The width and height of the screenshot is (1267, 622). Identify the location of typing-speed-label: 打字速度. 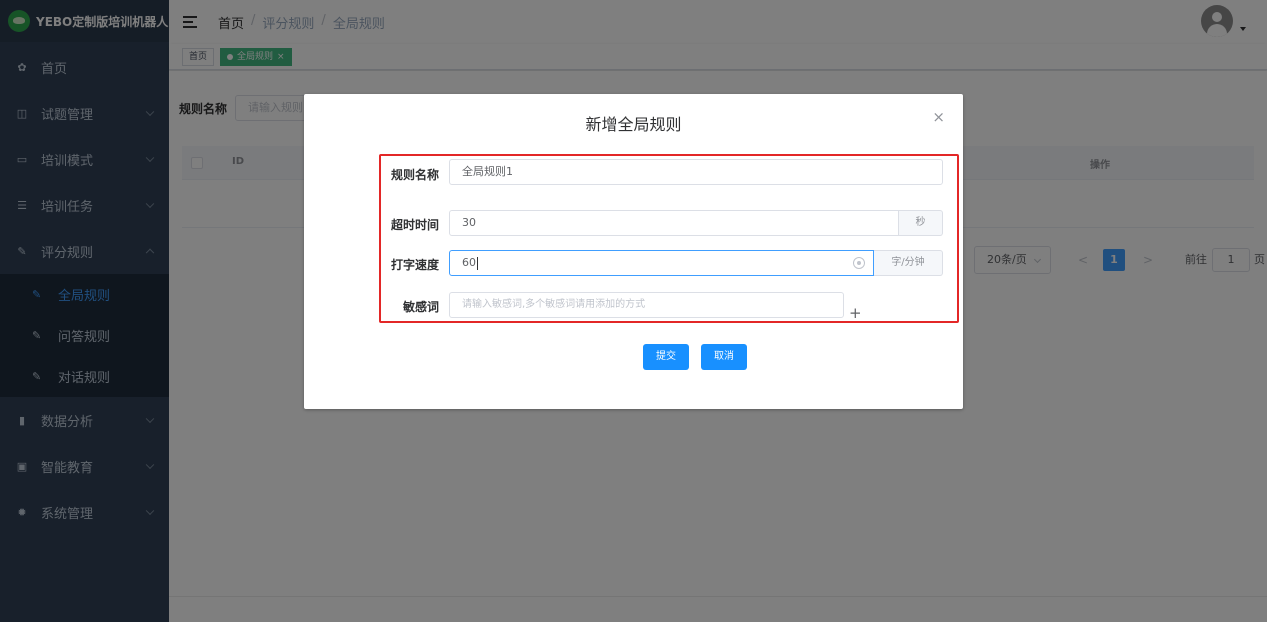
(414, 265).